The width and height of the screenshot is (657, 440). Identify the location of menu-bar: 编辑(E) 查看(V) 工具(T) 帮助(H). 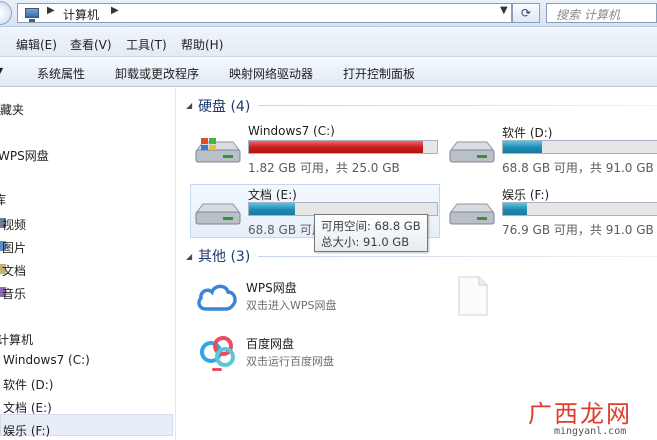
(328, 42).